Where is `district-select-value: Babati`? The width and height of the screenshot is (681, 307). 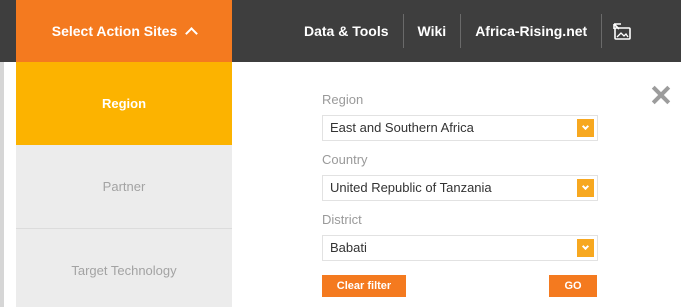 district-select-value: Babati is located at coordinates (348, 247).